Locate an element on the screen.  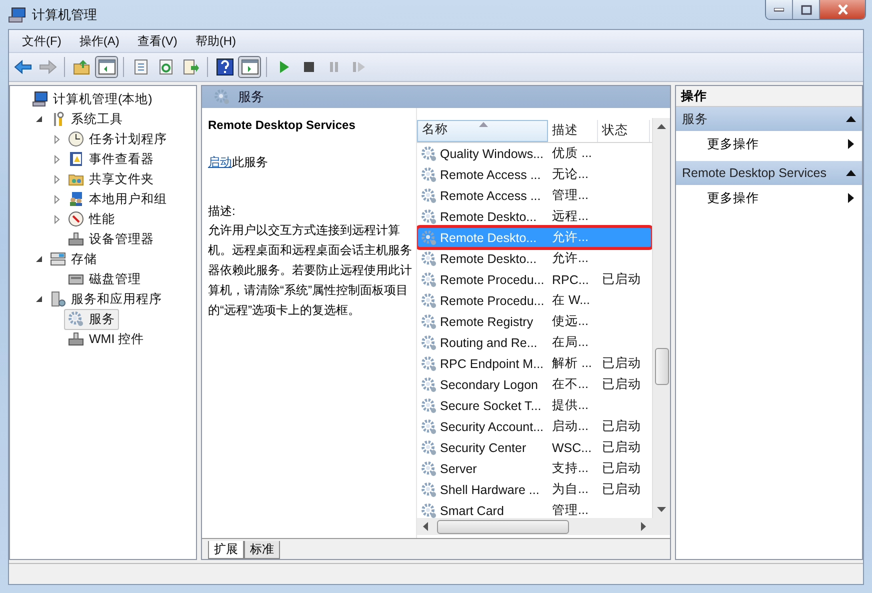
scroll-down-arrow-icon is located at coordinates (661, 509).